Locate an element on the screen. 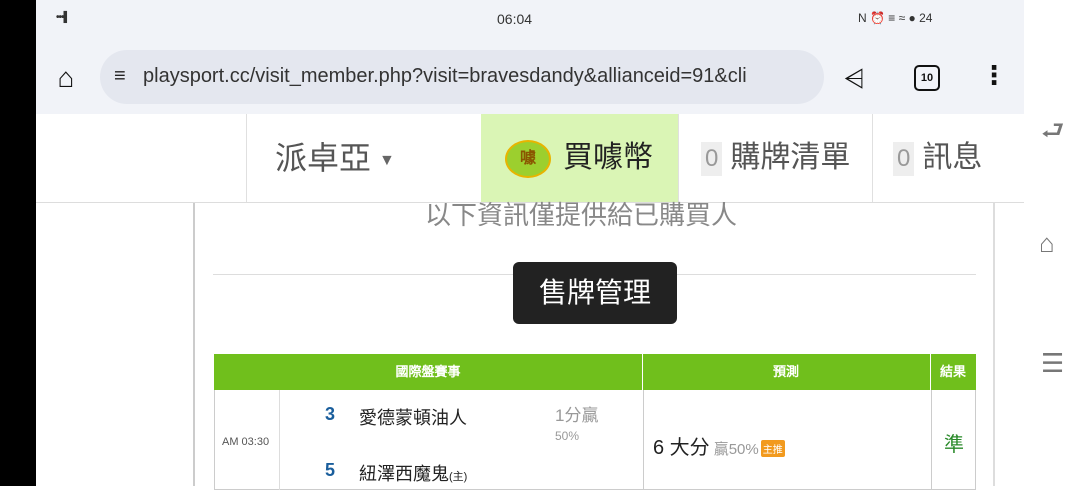 Image resolution: width=1080 pixels, height=490 pixels. overflow-menu-icon: ⋮ is located at coordinates (994, 75).